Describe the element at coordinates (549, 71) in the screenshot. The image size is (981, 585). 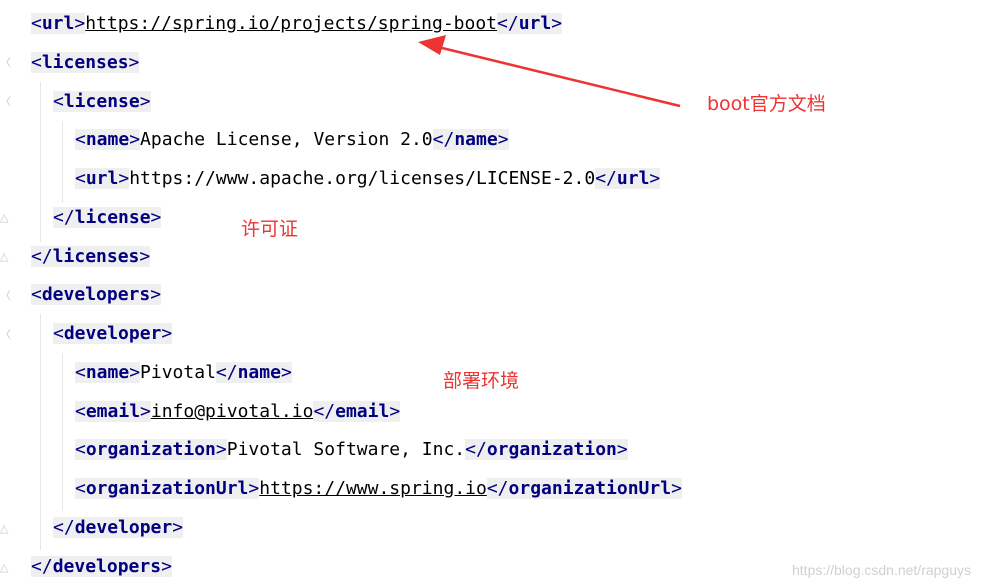
I see `annotation-arrow` at that location.